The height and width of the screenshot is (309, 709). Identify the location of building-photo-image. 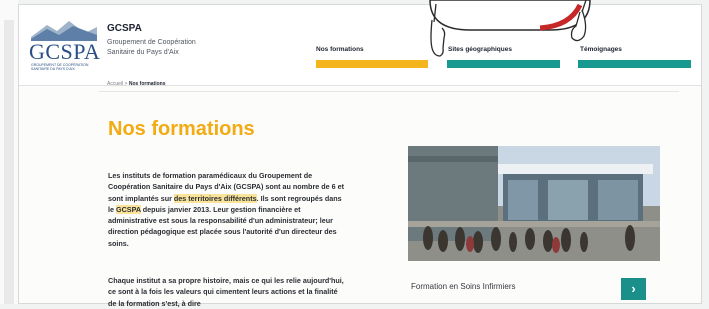
(534, 203).